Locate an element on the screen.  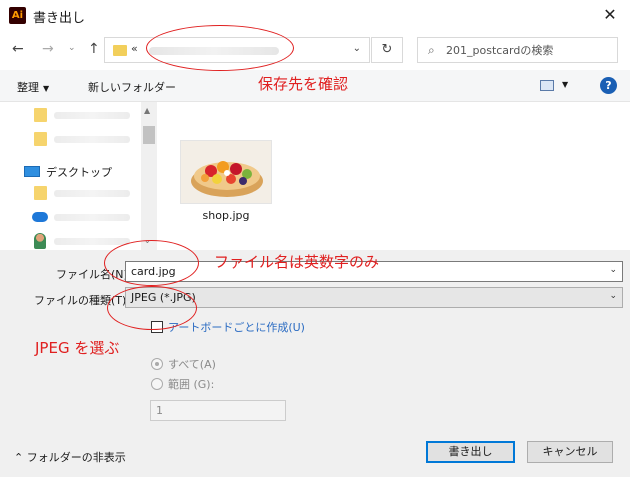
hide-folders-label: フォルダーの非表示 is located at coordinates (76, 457).